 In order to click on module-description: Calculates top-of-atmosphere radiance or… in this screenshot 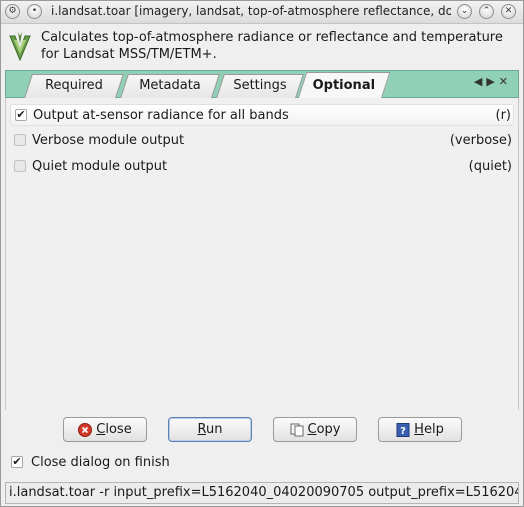, I will do `click(272, 46)`.